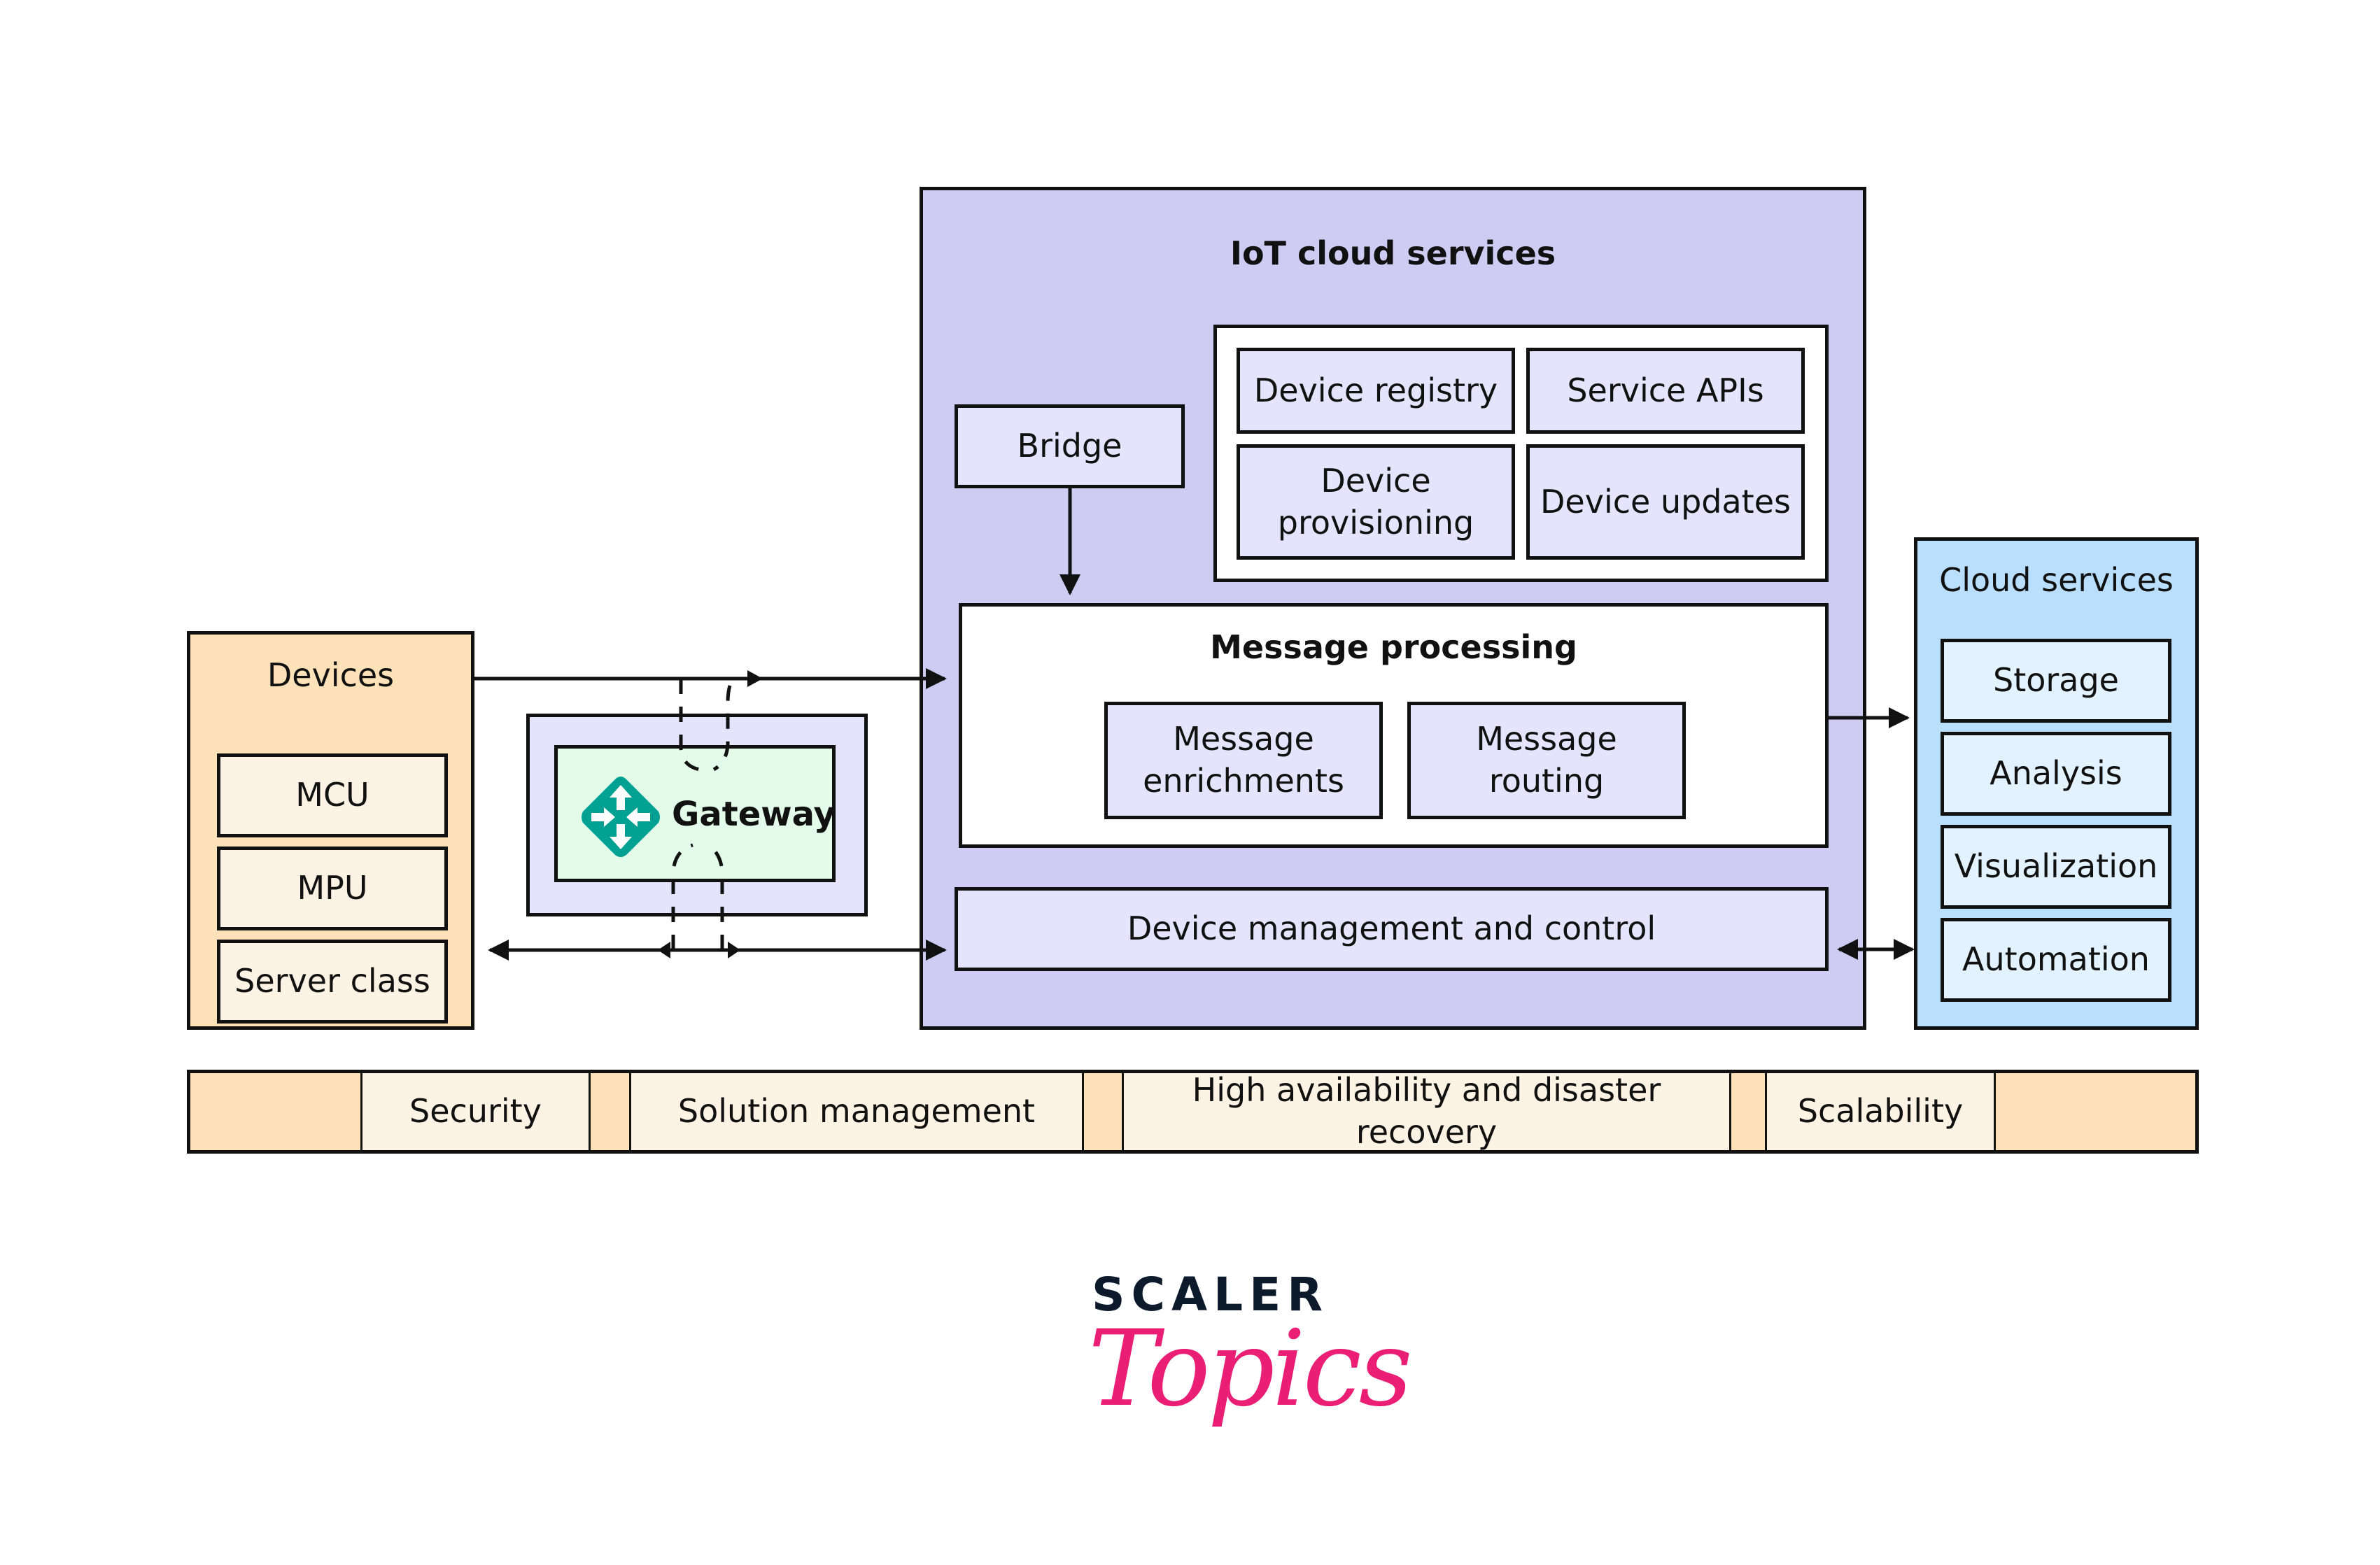  I want to click on devices-title: Devices, so click(331, 675).